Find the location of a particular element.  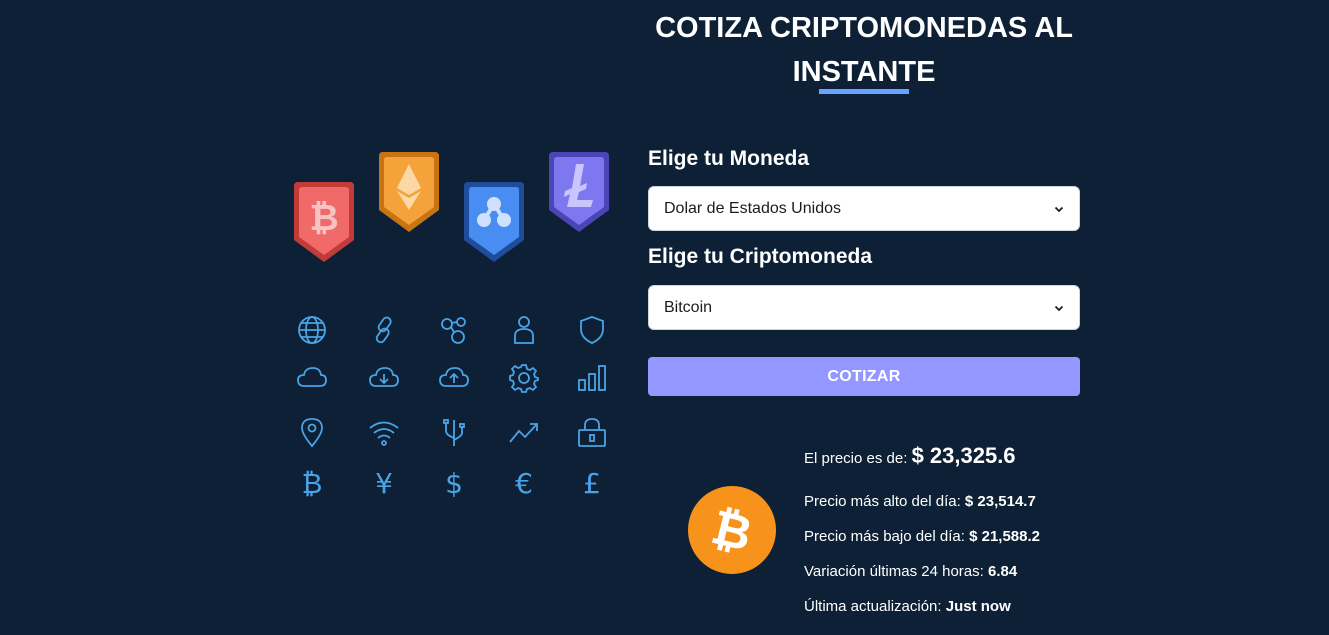

crypto-select-value: Bitcoin is located at coordinates (688, 307).